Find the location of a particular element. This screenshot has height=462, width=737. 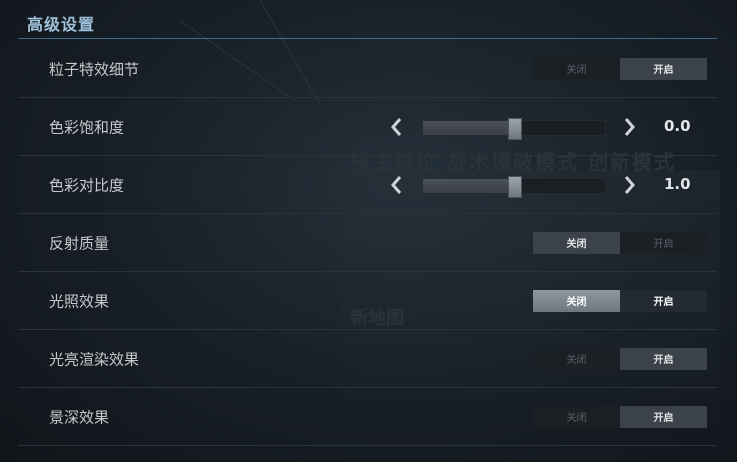

reflection-quality-toggle: 关闭 开启 is located at coordinates (620, 242).